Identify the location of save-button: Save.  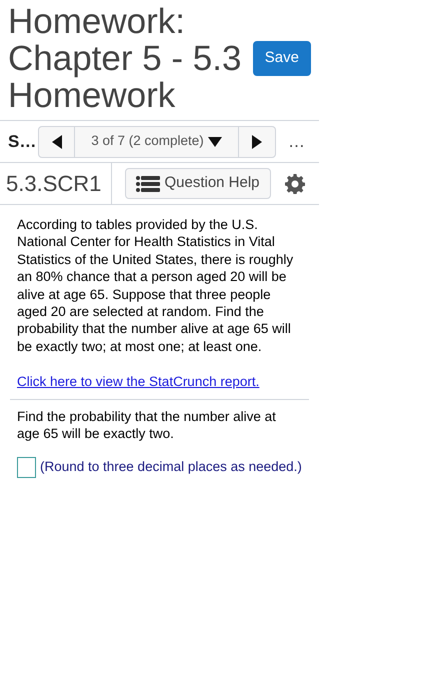
(281, 58).